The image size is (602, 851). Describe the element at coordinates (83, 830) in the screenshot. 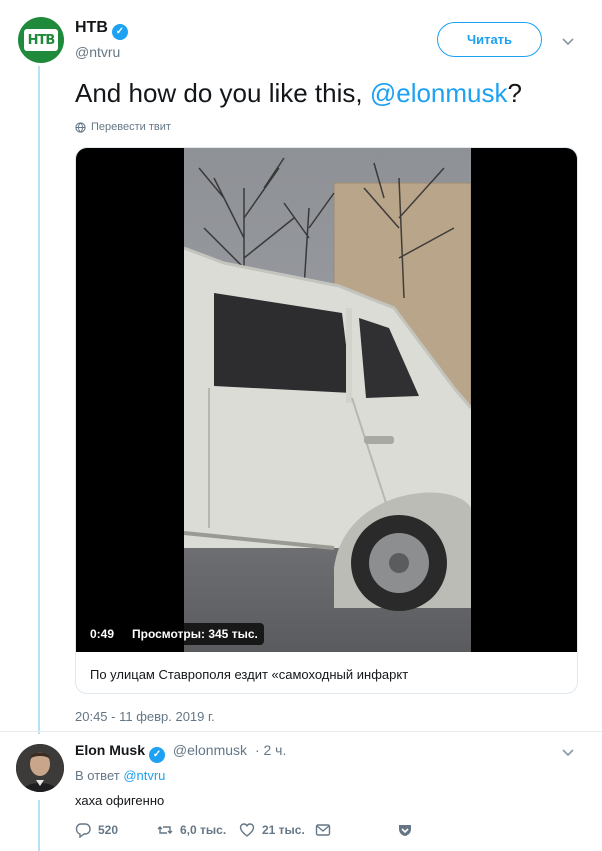

I see `reply-icon` at that location.